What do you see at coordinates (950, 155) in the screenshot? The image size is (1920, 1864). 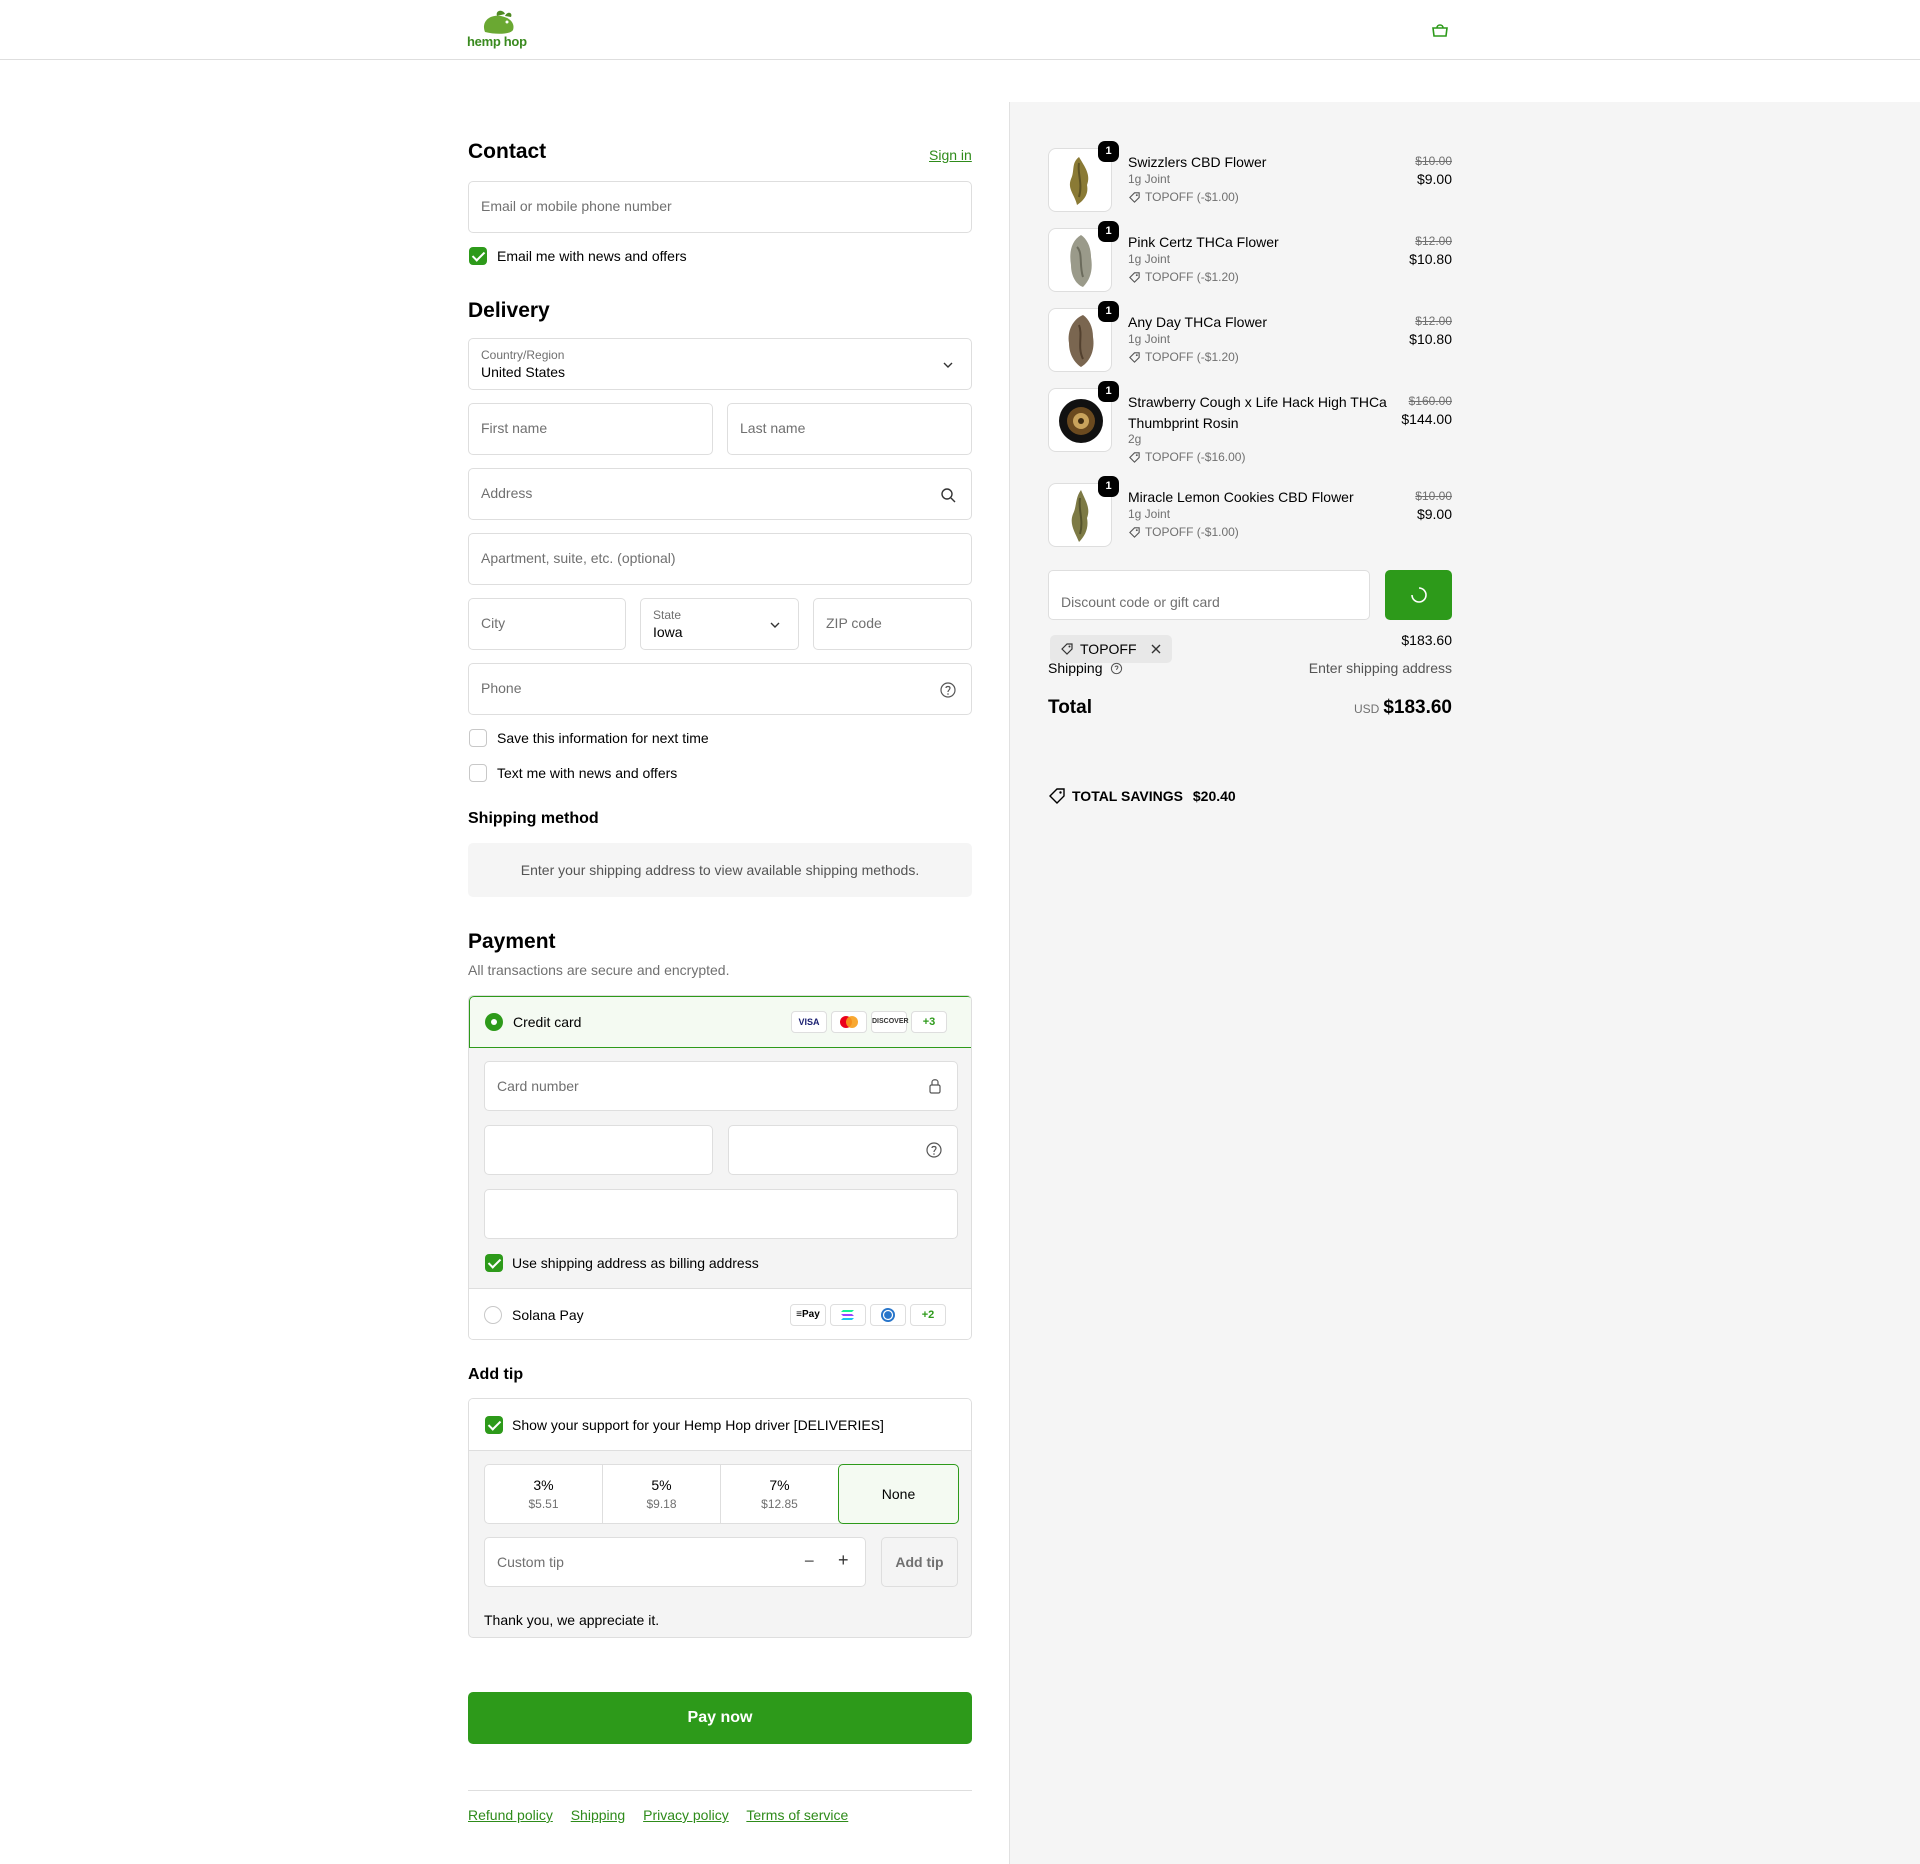 I see `sign-in-link: Sign in` at bounding box center [950, 155].